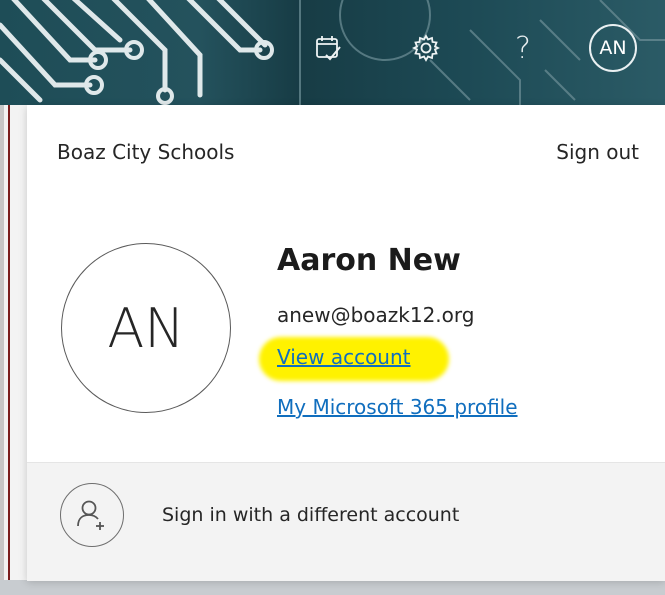 This screenshot has height=595, width=665. What do you see at coordinates (328, 48) in the screenshot?
I see `calendar-check-icon` at bounding box center [328, 48].